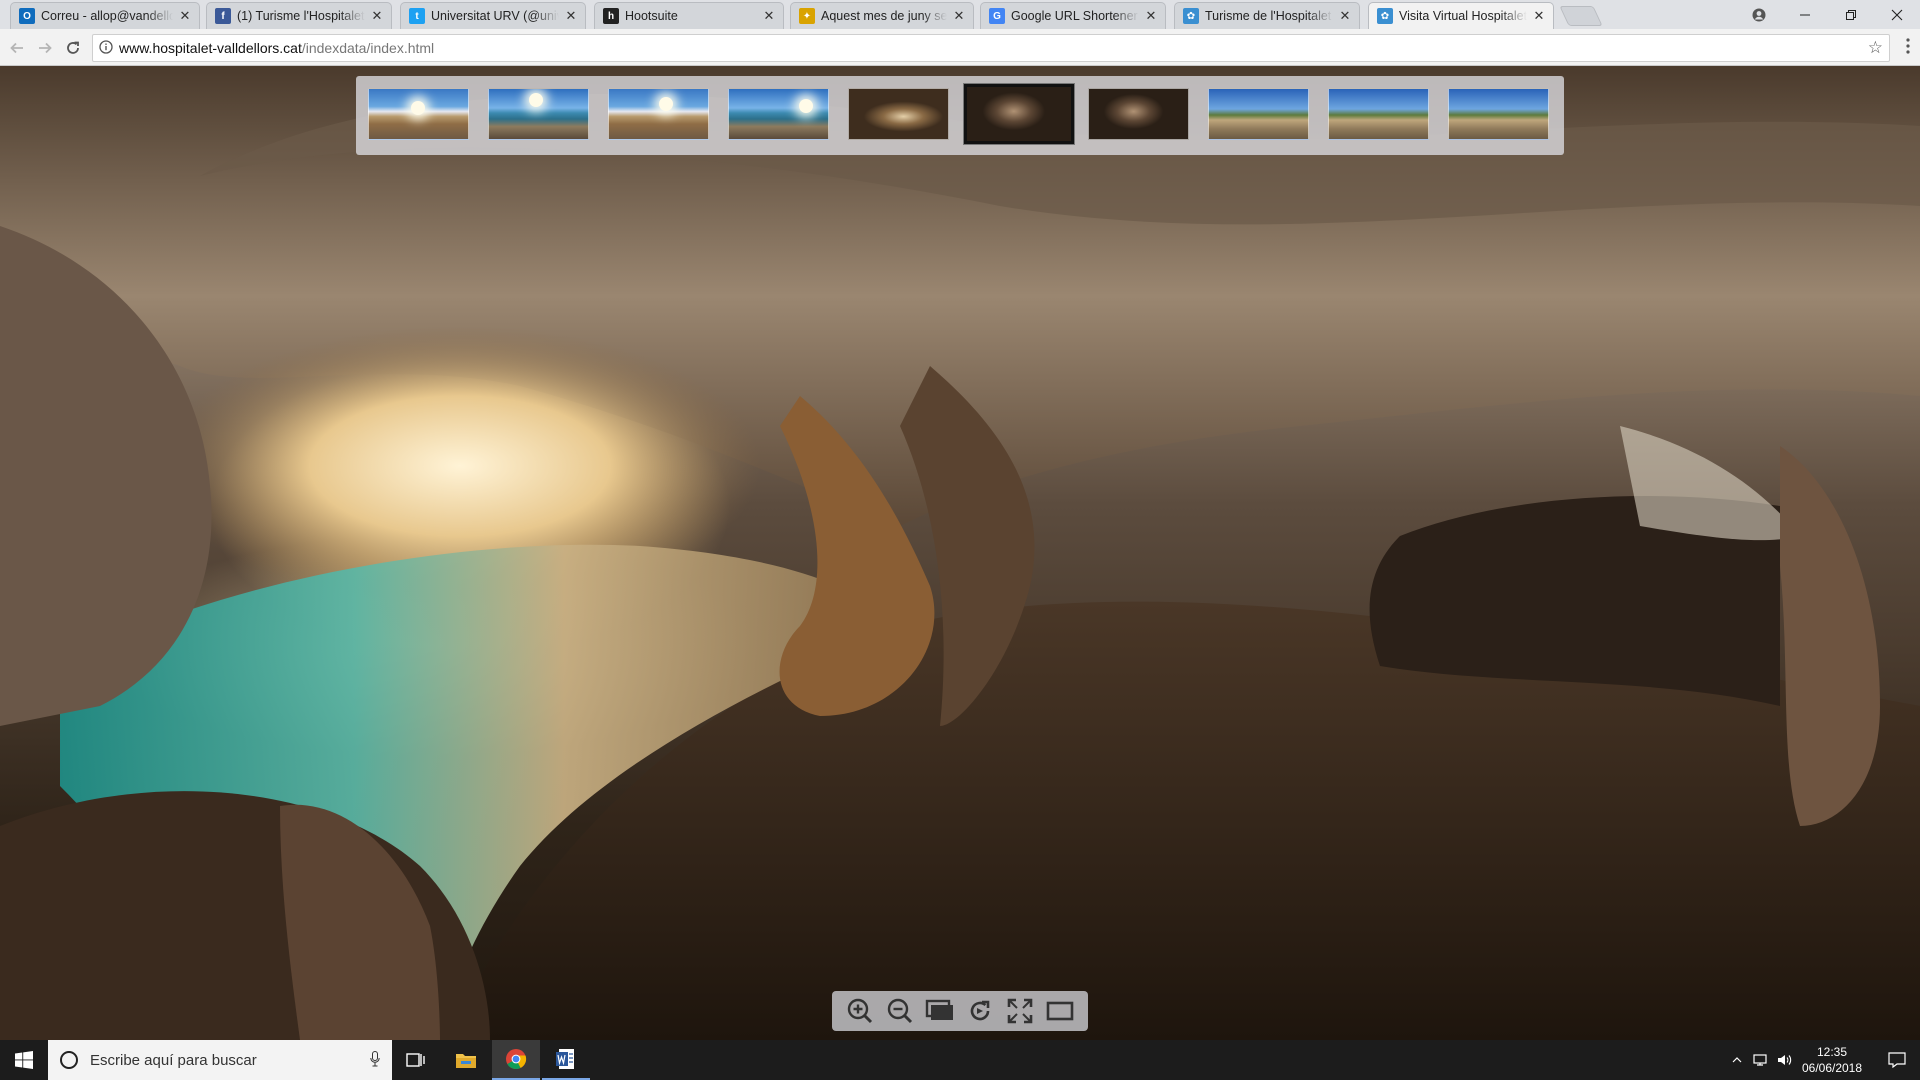  I want to click on restore-button, so click(1851, 14).